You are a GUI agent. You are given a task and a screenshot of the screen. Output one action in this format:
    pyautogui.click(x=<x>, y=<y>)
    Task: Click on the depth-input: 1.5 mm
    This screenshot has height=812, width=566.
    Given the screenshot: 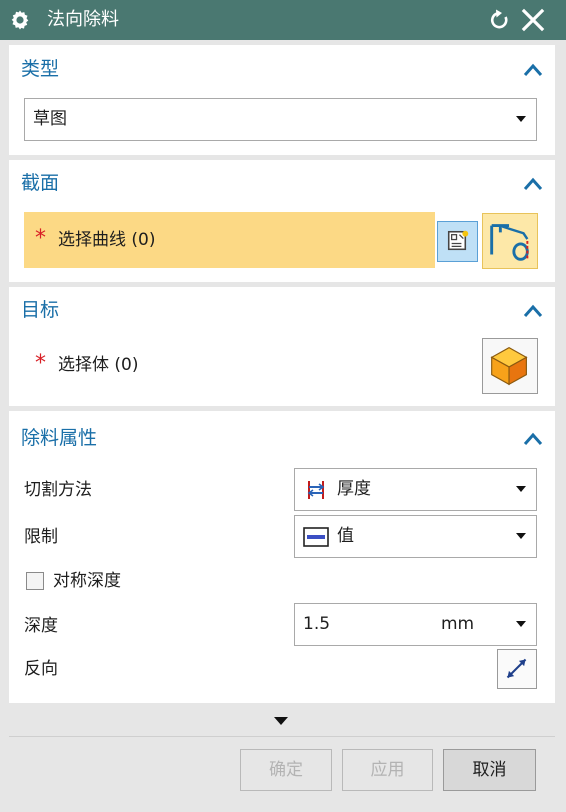 What is the action you would take?
    pyautogui.click(x=415, y=624)
    